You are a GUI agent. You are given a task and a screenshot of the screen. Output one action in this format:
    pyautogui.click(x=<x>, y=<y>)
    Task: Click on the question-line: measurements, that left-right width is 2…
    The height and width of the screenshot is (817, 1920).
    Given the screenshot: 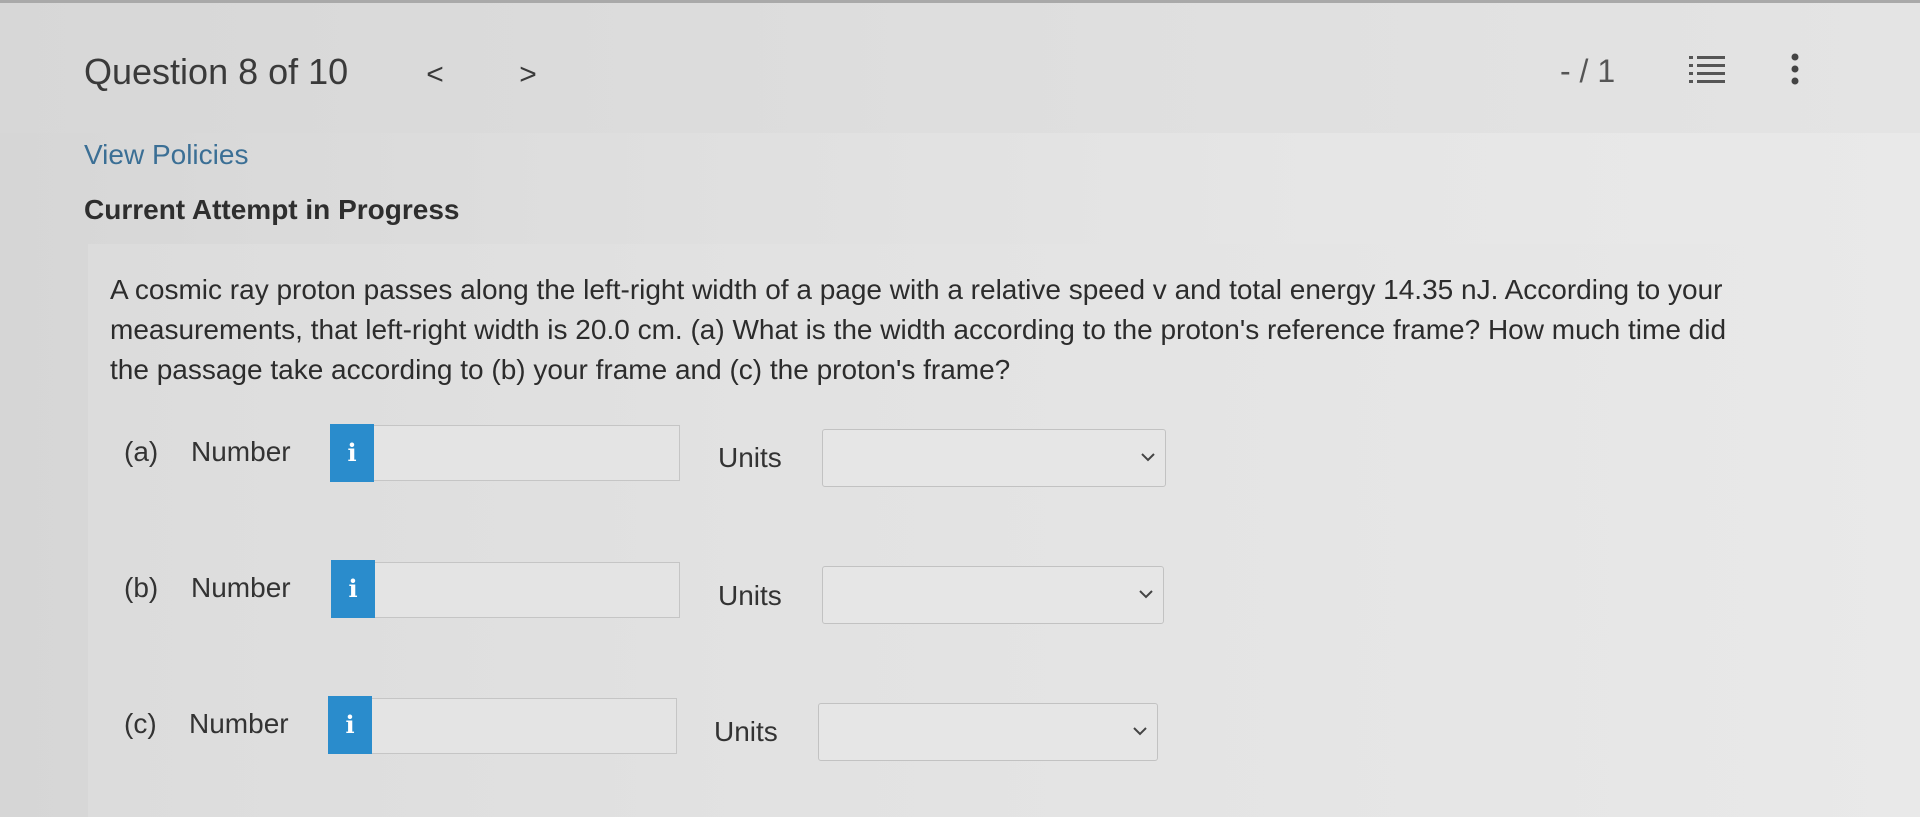 What is the action you would take?
    pyautogui.click(x=918, y=329)
    